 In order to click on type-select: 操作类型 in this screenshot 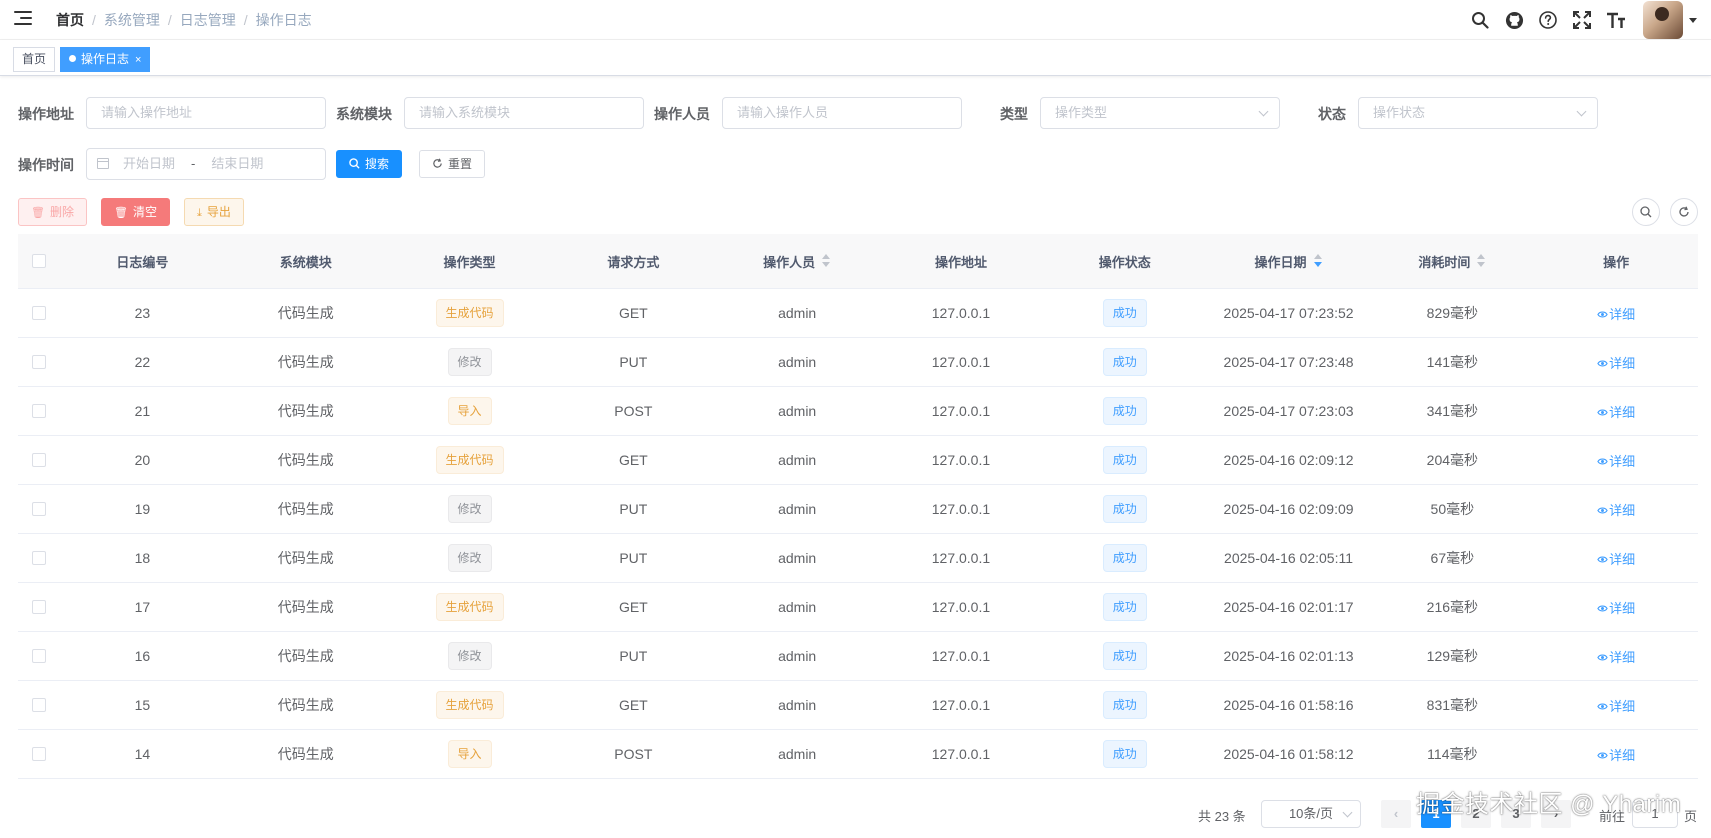, I will do `click(1160, 113)`.